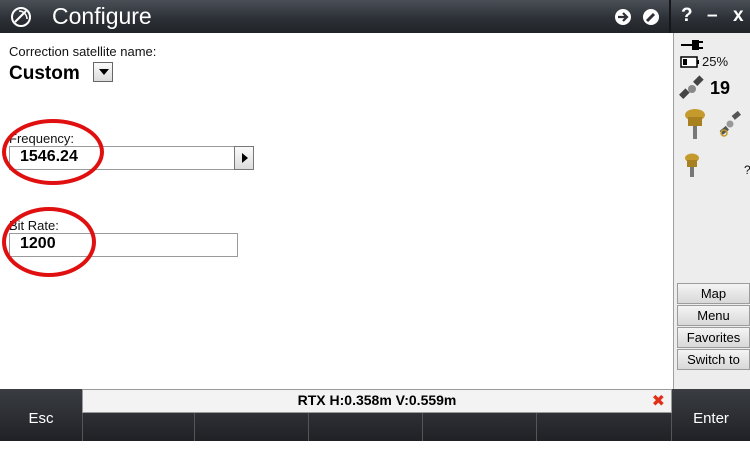  Describe the element at coordinates (651, 17) in the screenshot. I see `settings-icon` at that location.